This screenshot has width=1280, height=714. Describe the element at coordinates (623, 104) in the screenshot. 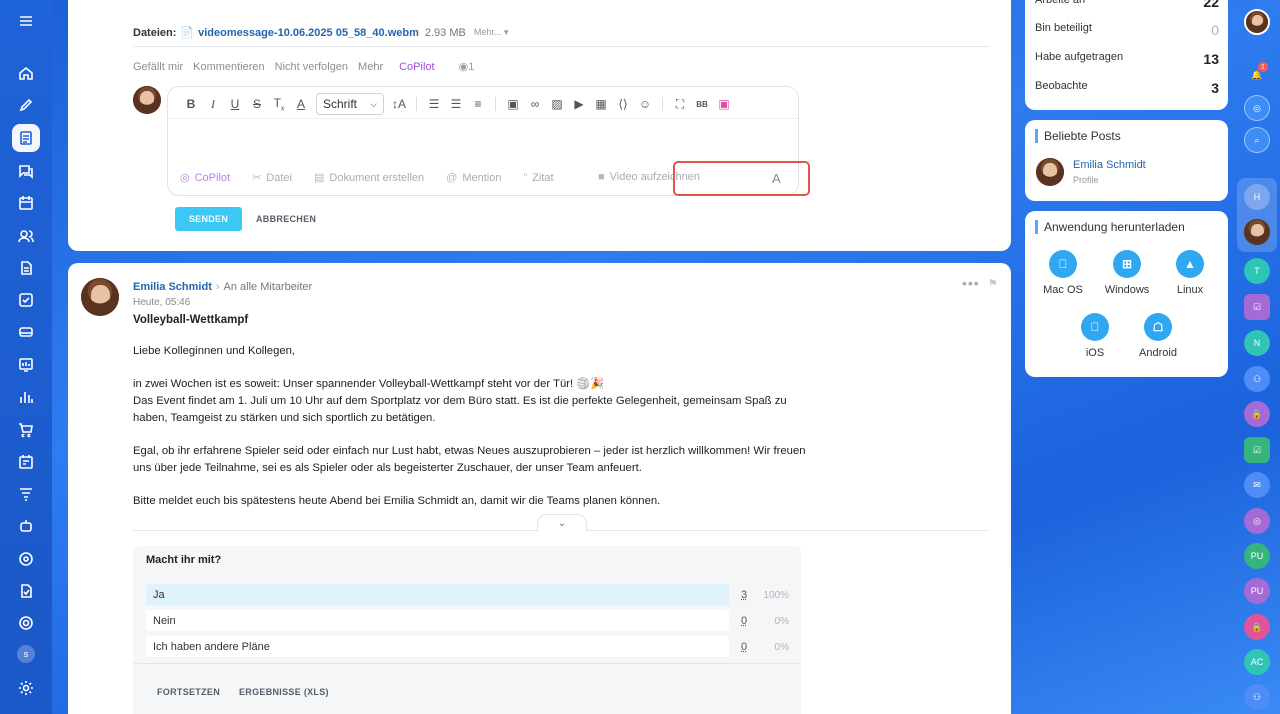

I see `code-icon: ⟨⟩` at that location.